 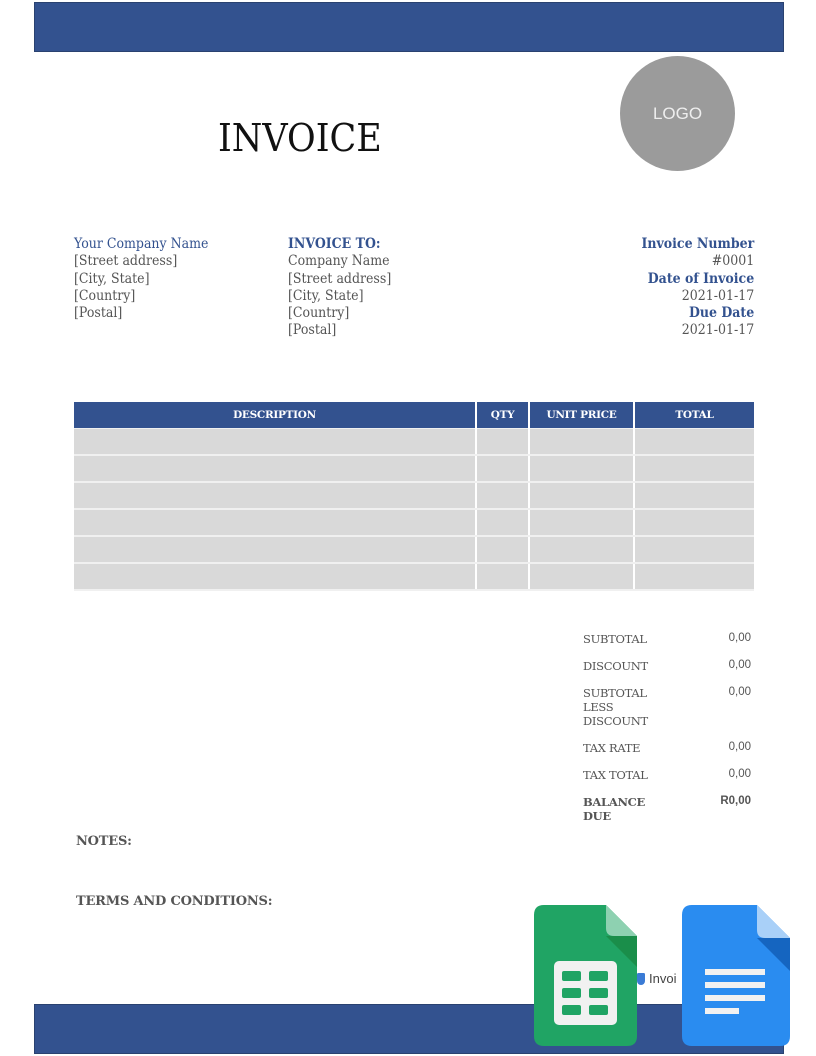 I want to click on due-date-label: Due Date, so click(x=721, y=313).